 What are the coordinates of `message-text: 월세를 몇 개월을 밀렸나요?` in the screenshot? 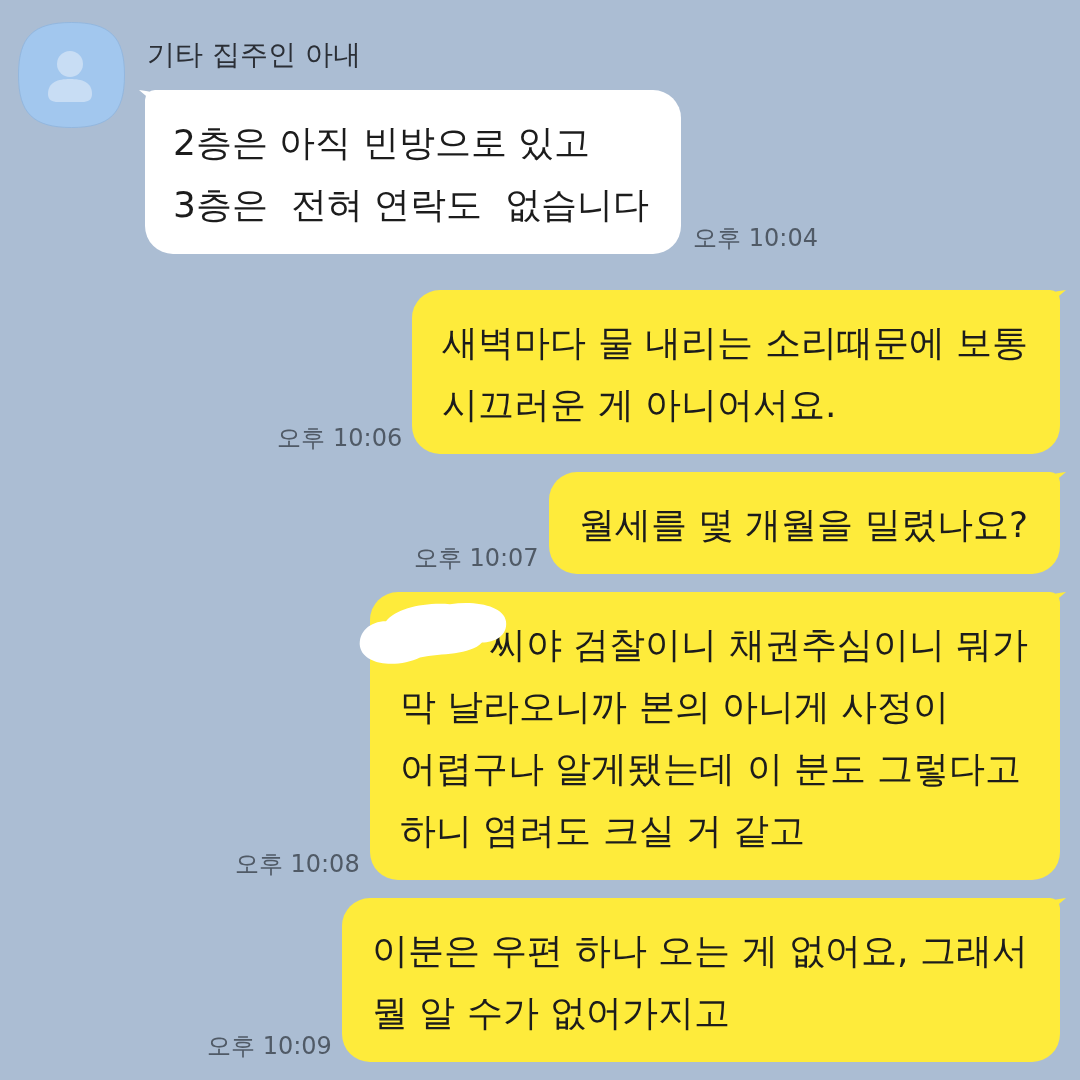 It's located at (803, 525).